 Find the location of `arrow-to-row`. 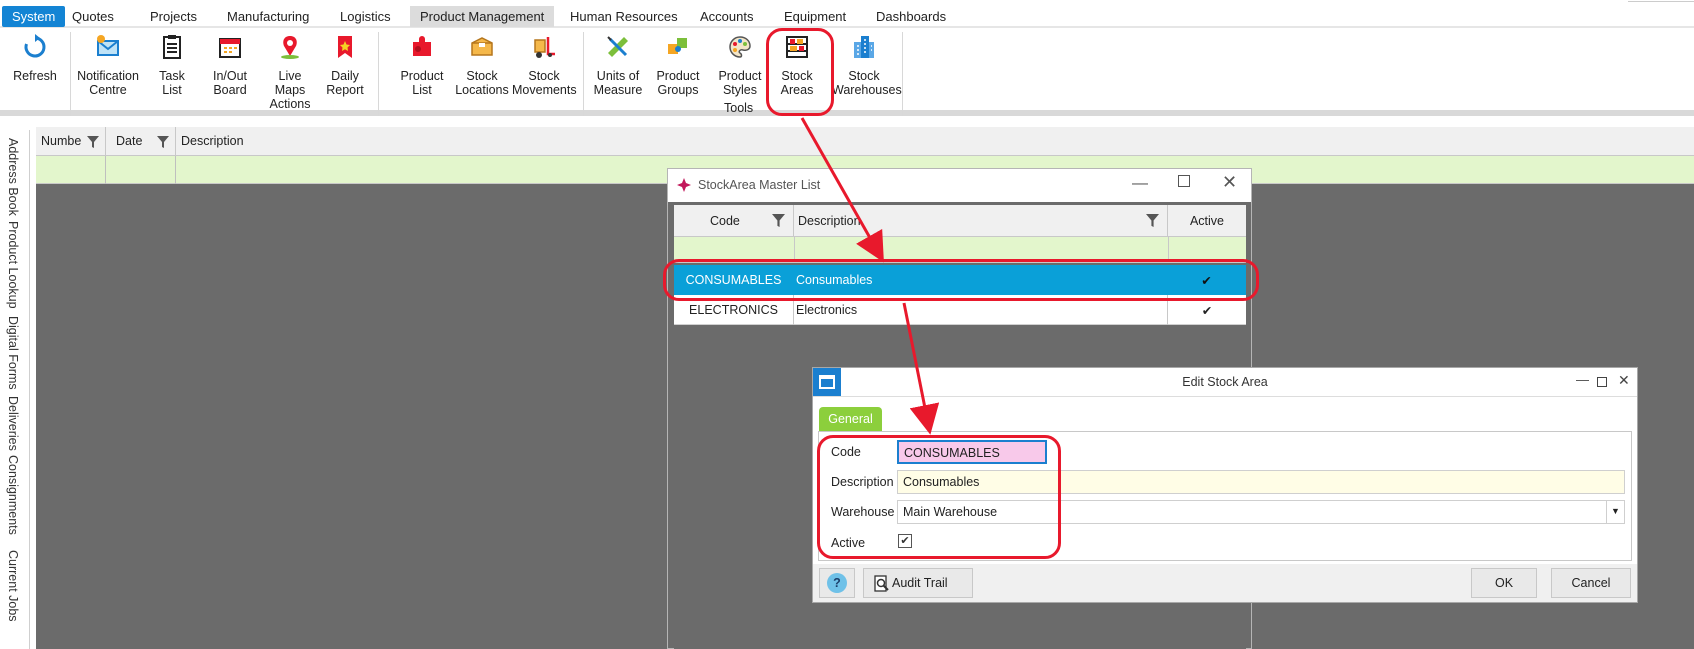

arrow-to-row is located at coordinates (842, 190).